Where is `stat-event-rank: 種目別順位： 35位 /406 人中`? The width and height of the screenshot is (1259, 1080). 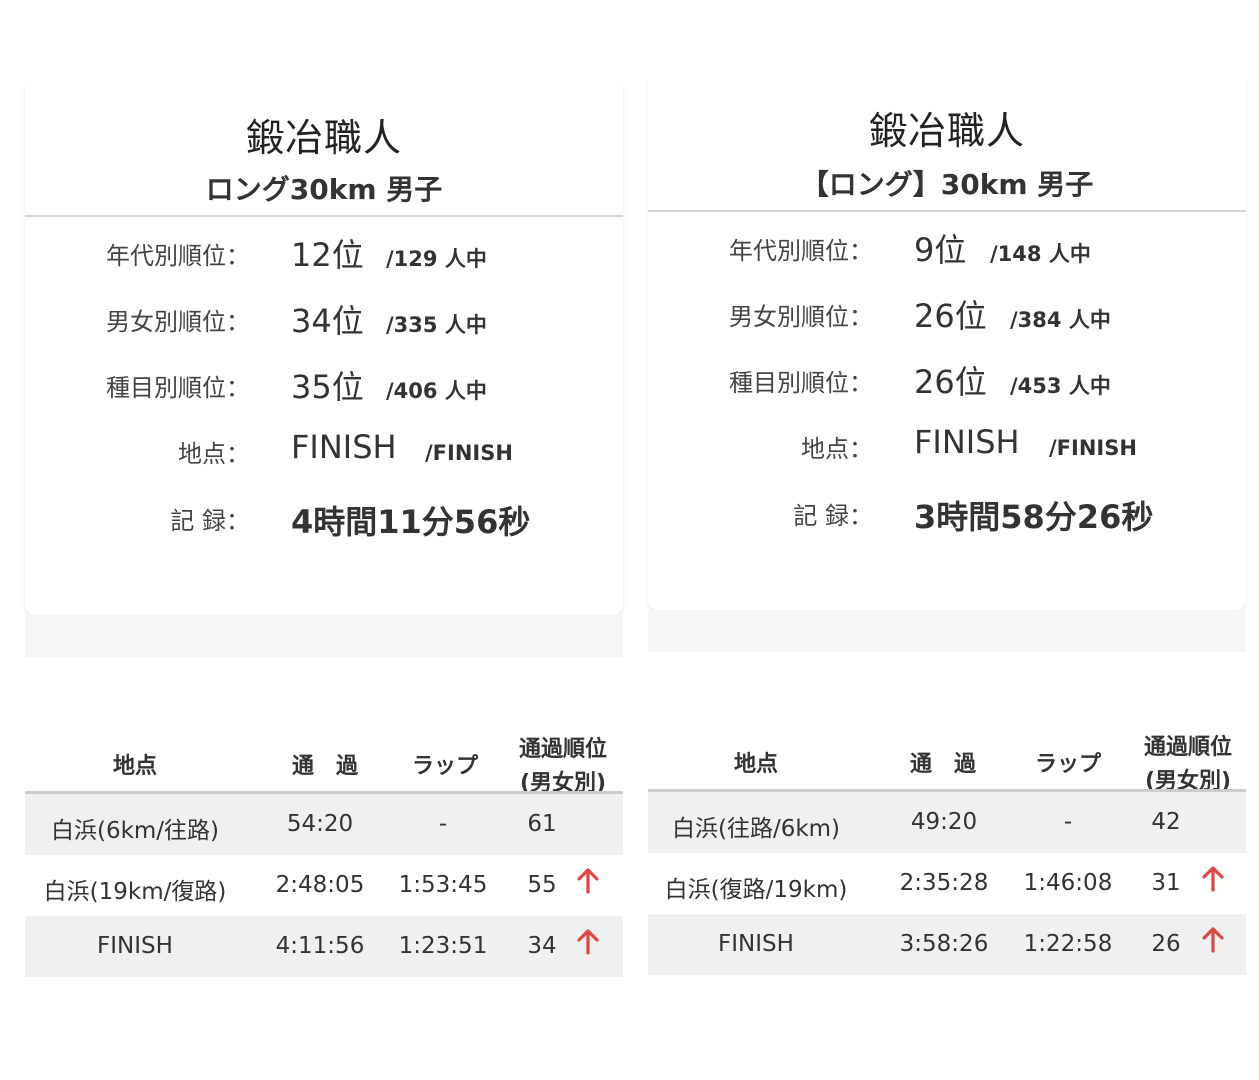 stat-event-rank: 種目別順位： 35位 /406 人中 is located at coordinates (324, 387).